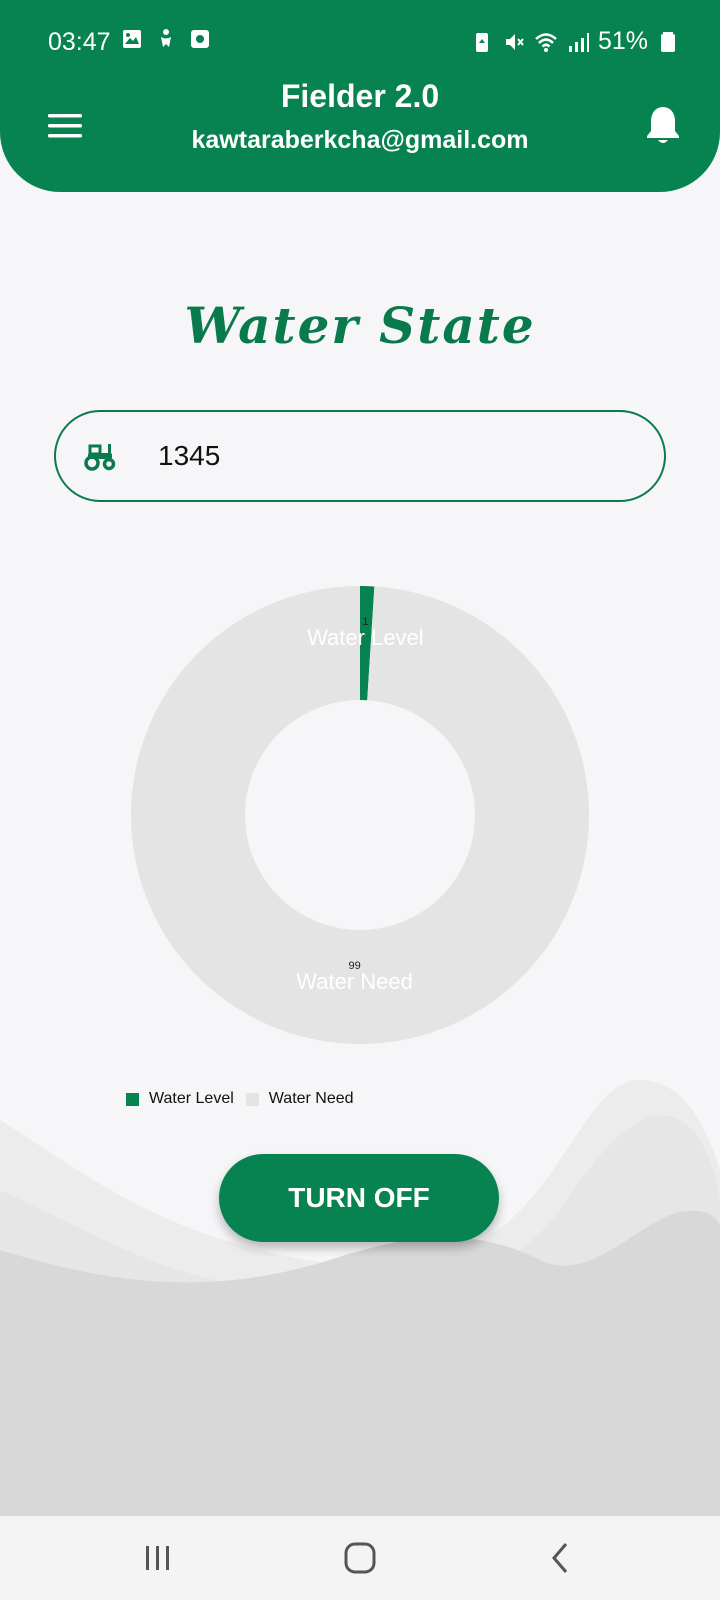 This screenshot has width=720, height=1600. I want to click on status-left-icons, so click(166, 39).